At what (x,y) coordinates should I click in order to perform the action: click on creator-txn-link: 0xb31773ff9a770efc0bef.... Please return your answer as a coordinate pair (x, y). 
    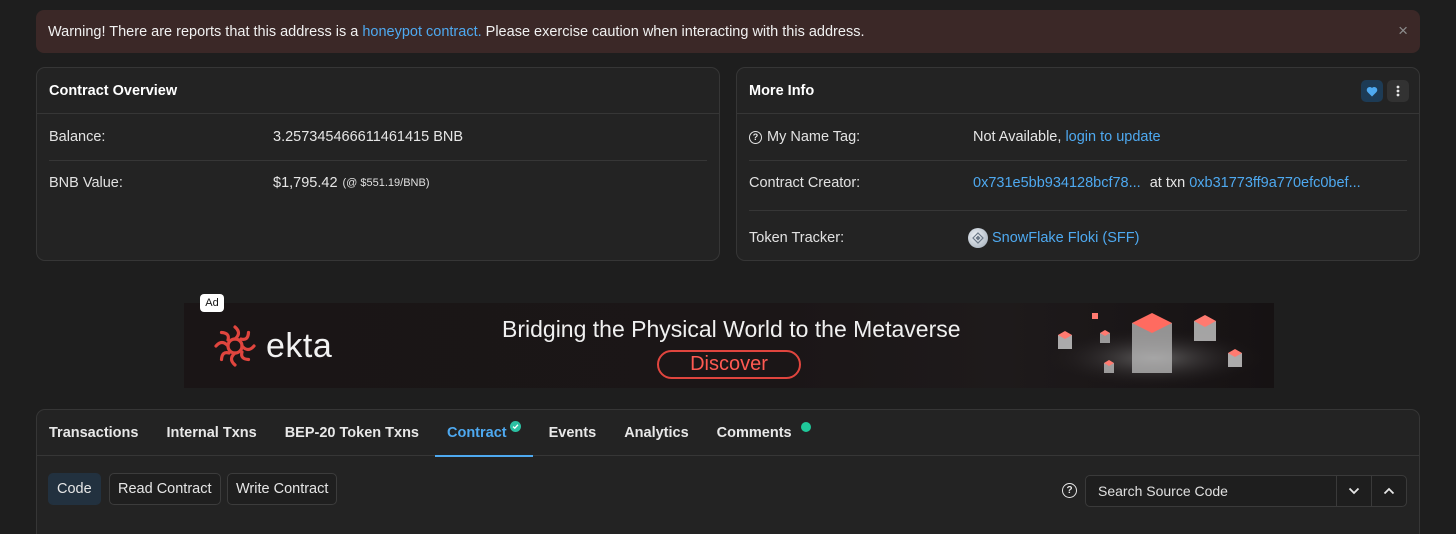
    Looking at the image, I should click on (1274, 183).